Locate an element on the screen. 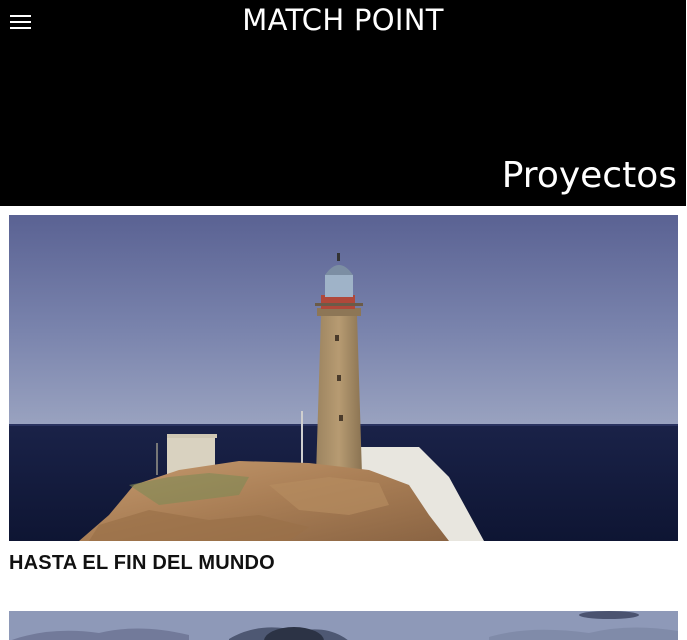  page-title: Proyectos is located at coordinates (589, 175).